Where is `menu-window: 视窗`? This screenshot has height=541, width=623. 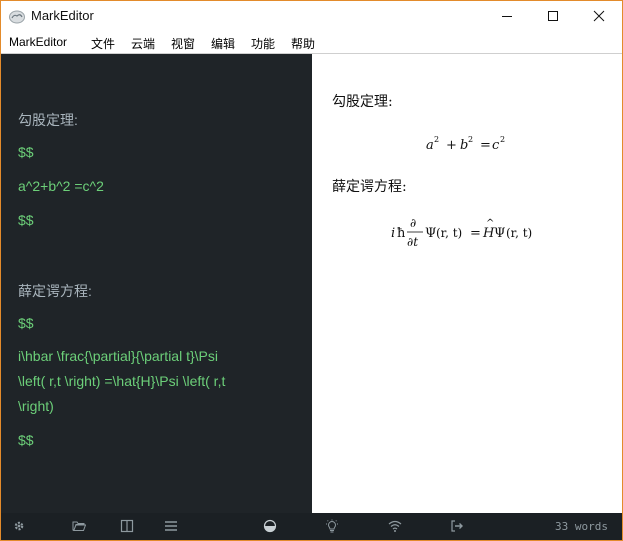 menu-window: 视窗 is located at coordinates (183, 43).